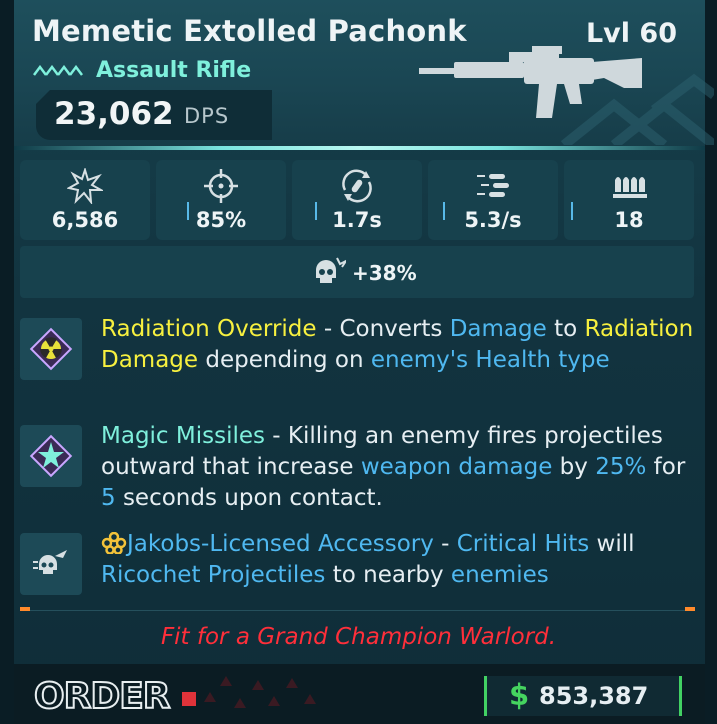 The image size is (717, 724). What do you see at coordinates (7, 362) in the screenshot?
I see `card-left-edge` at bounding box center [7, 362].